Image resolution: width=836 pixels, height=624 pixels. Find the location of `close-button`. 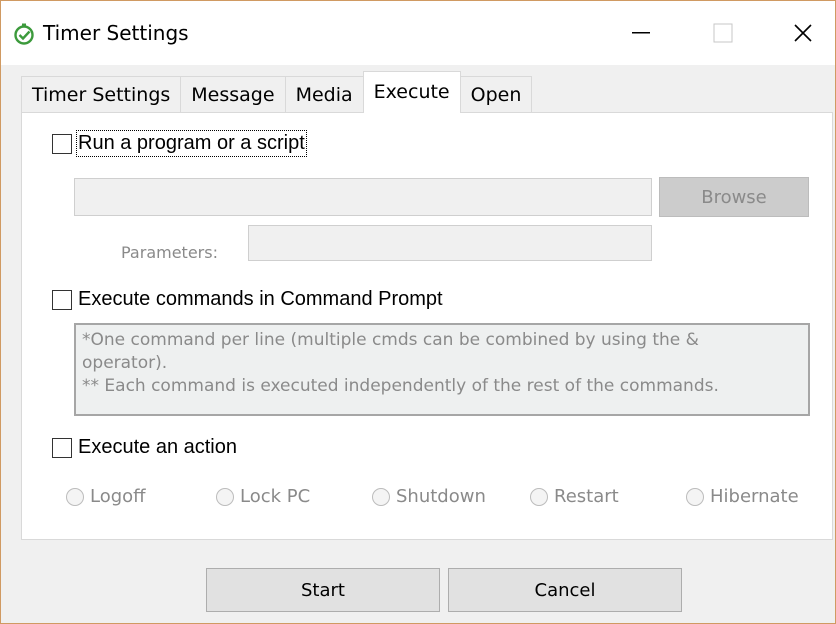

close-button is located at coordinates (799, 33).